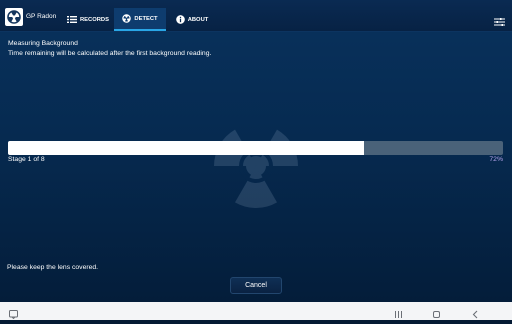 This screenshot has width=512, height=324. Describe the element at coordinates (13, 315) in the screenshot. I see `screenshot-icon` at that location.